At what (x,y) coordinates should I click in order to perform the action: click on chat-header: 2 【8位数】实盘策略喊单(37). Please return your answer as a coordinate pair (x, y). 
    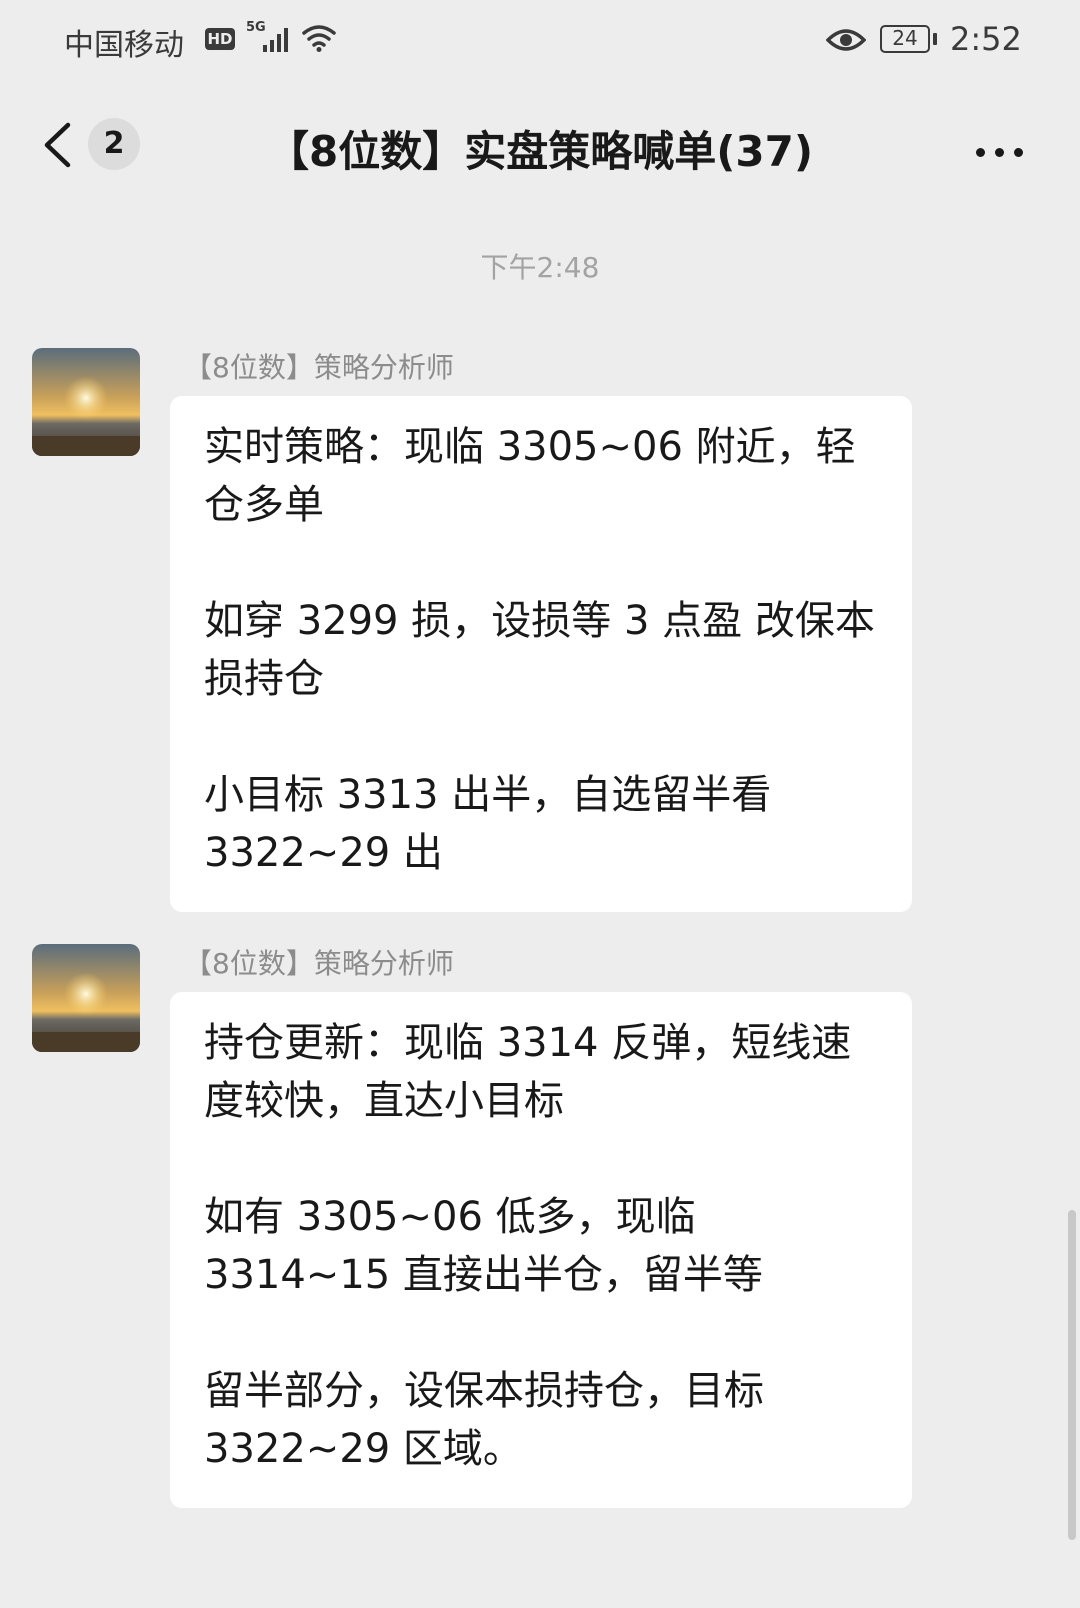
    Looking at the image, I should click on (540, 148).